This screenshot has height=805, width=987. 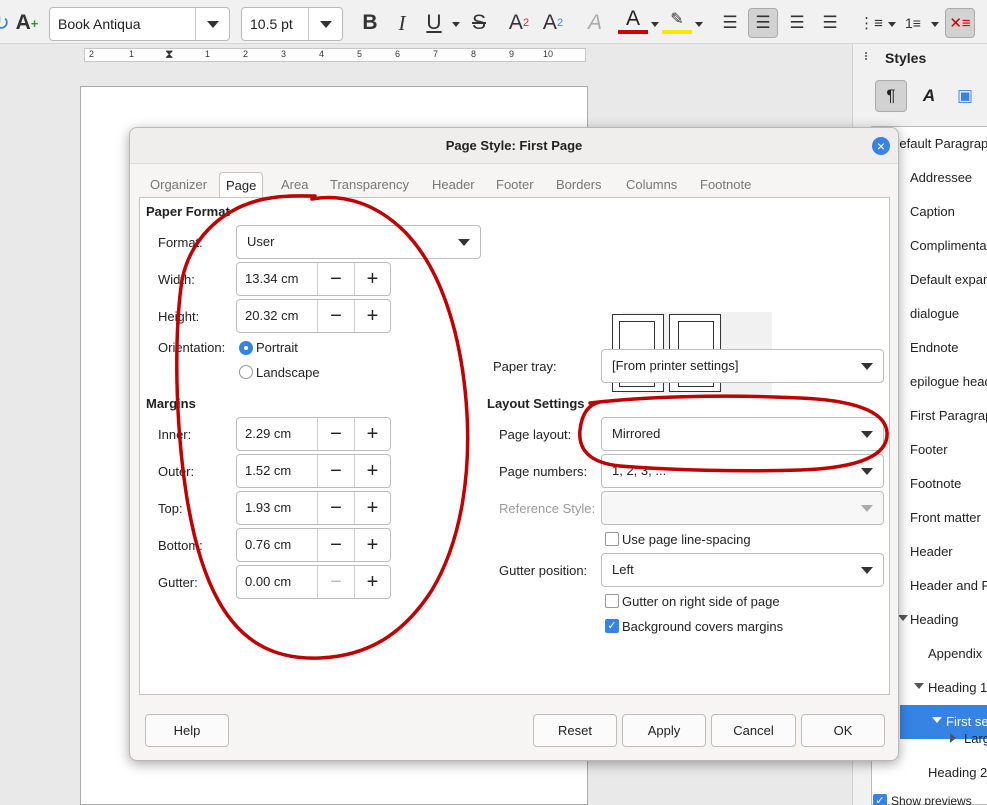 What do you see at coordinates (948, 382) in the screenshot?
I see `style-item: epilogue head` at bounding box center [948, 382].